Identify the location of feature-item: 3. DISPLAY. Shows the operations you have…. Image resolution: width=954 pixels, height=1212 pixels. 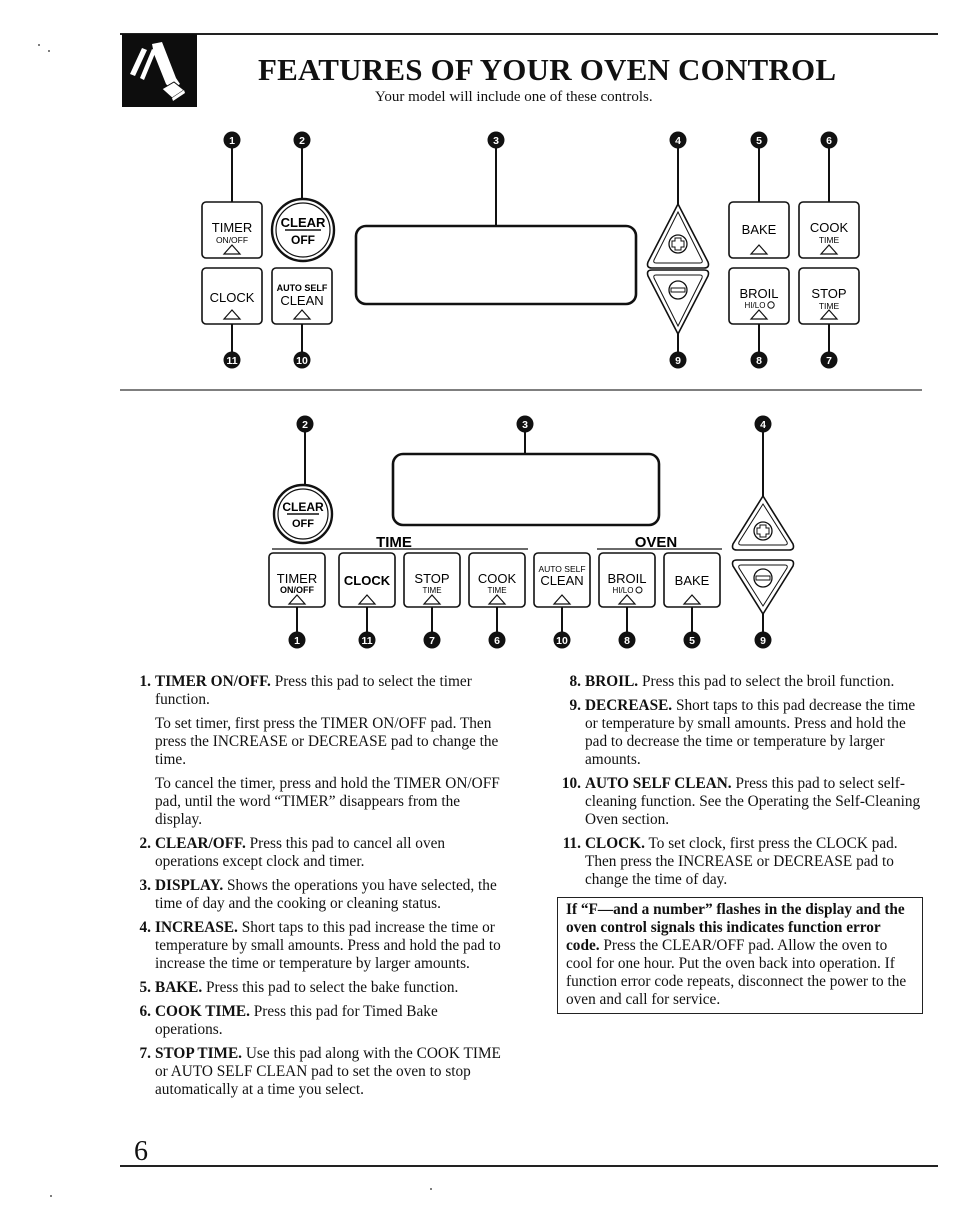
(318, 895).